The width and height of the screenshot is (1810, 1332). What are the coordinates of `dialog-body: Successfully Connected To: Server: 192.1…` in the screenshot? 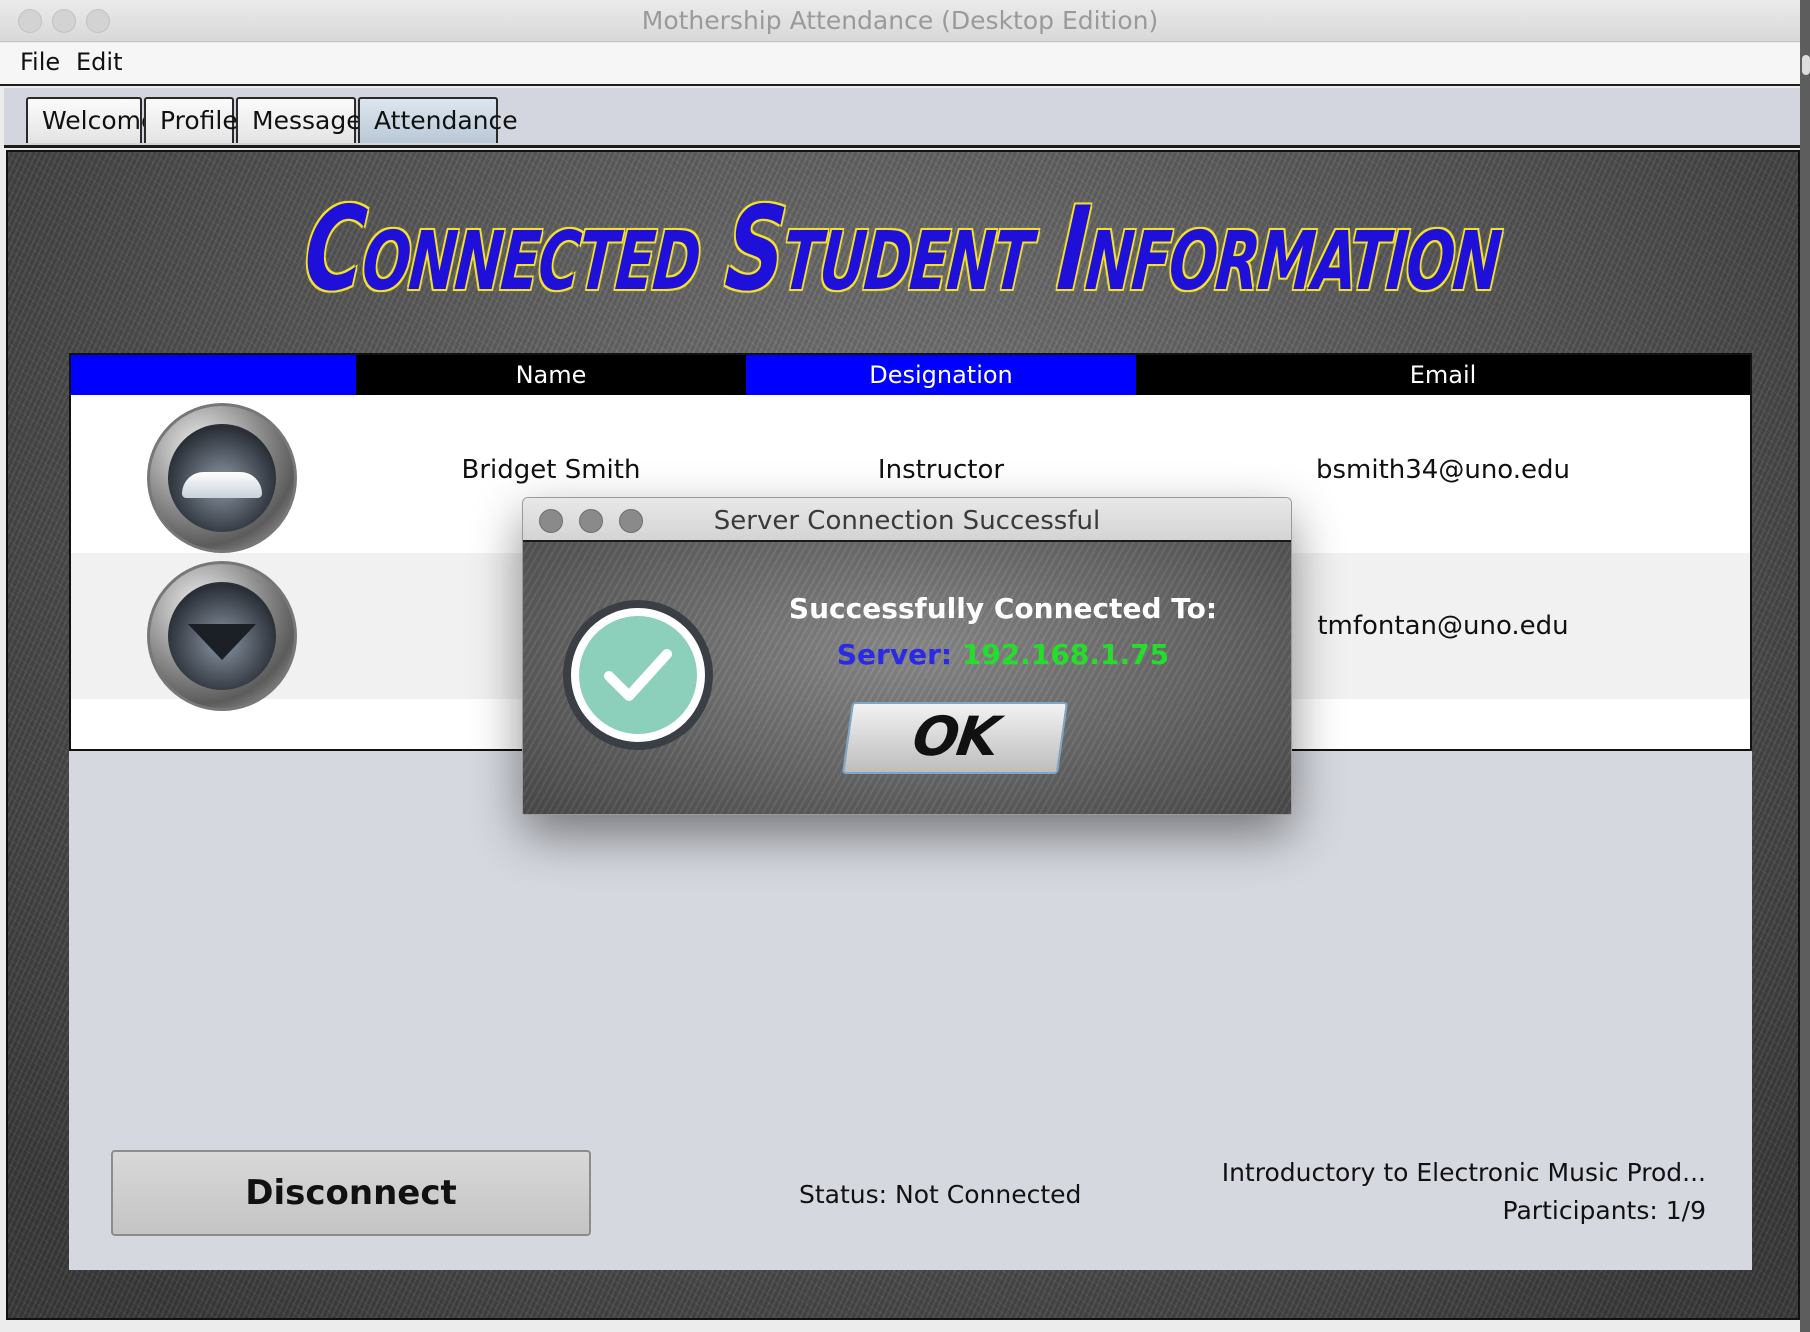 It's located at (907, 678).